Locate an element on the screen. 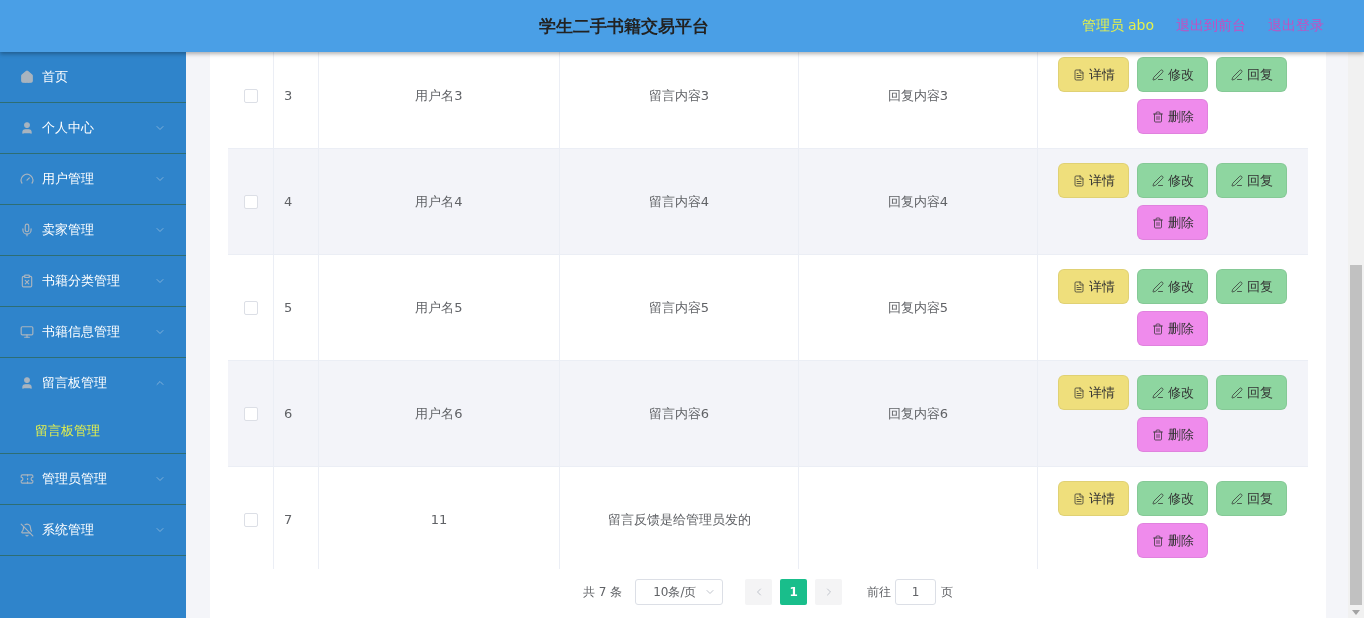 This screenshot has width=1364, height=618. table-cell: 回复内容3 is located at coordinates (918, 95).